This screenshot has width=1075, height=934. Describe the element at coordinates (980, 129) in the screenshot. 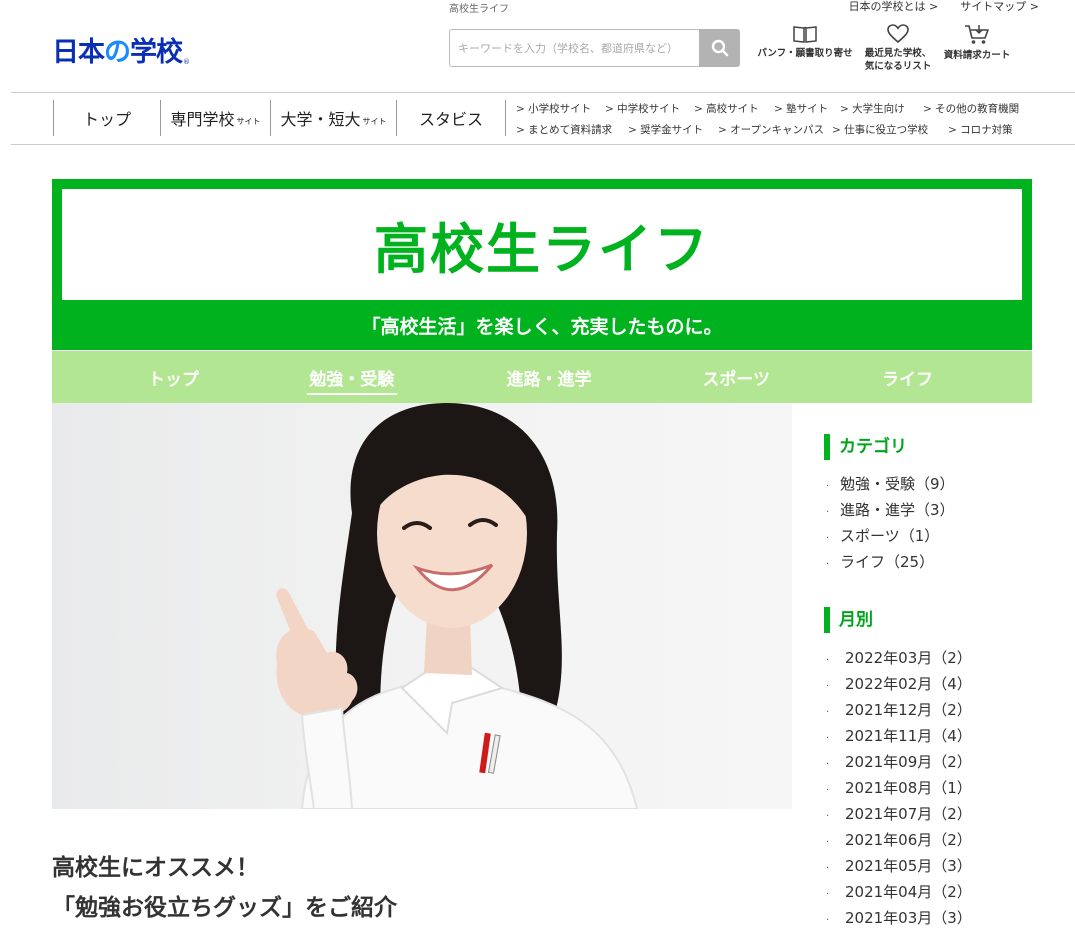

I see `covid-measures-link: > コロナ対策` at that location.